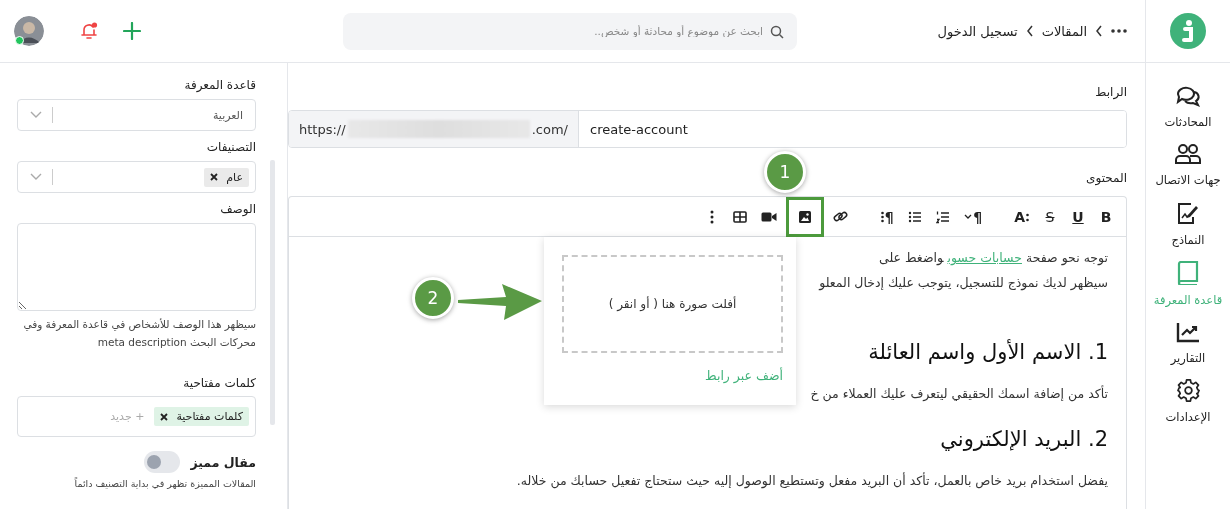 This screenshot has height=509, width=1230. Describe the element at coordinates (223, 462) in the screenshot. I see `toggle-label: مقال مميز` at that location.